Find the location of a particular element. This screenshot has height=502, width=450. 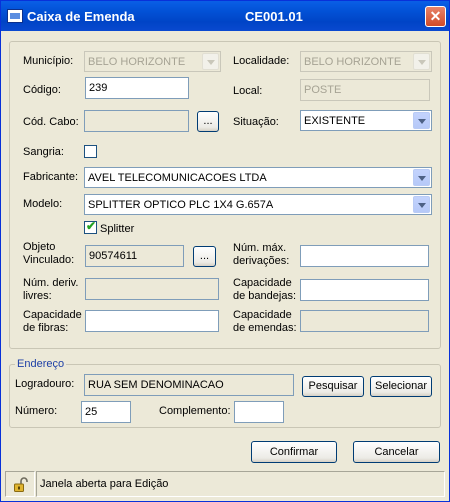

num-max-label-line2: derivações: is located at coordinates (261, 261).